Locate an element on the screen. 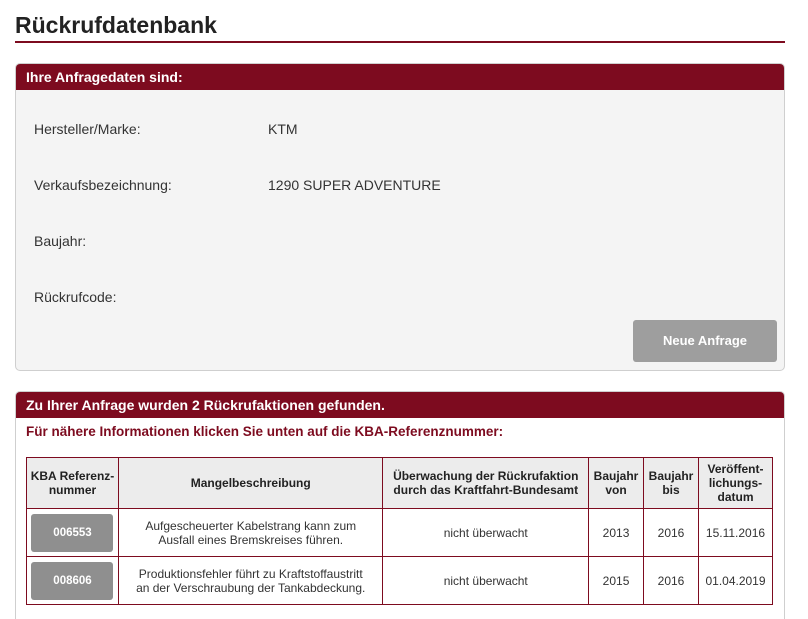 The width and height of the screenshot is (808, 619). new-query-button: Neue Anfrage is located at coordinates (705, 341).